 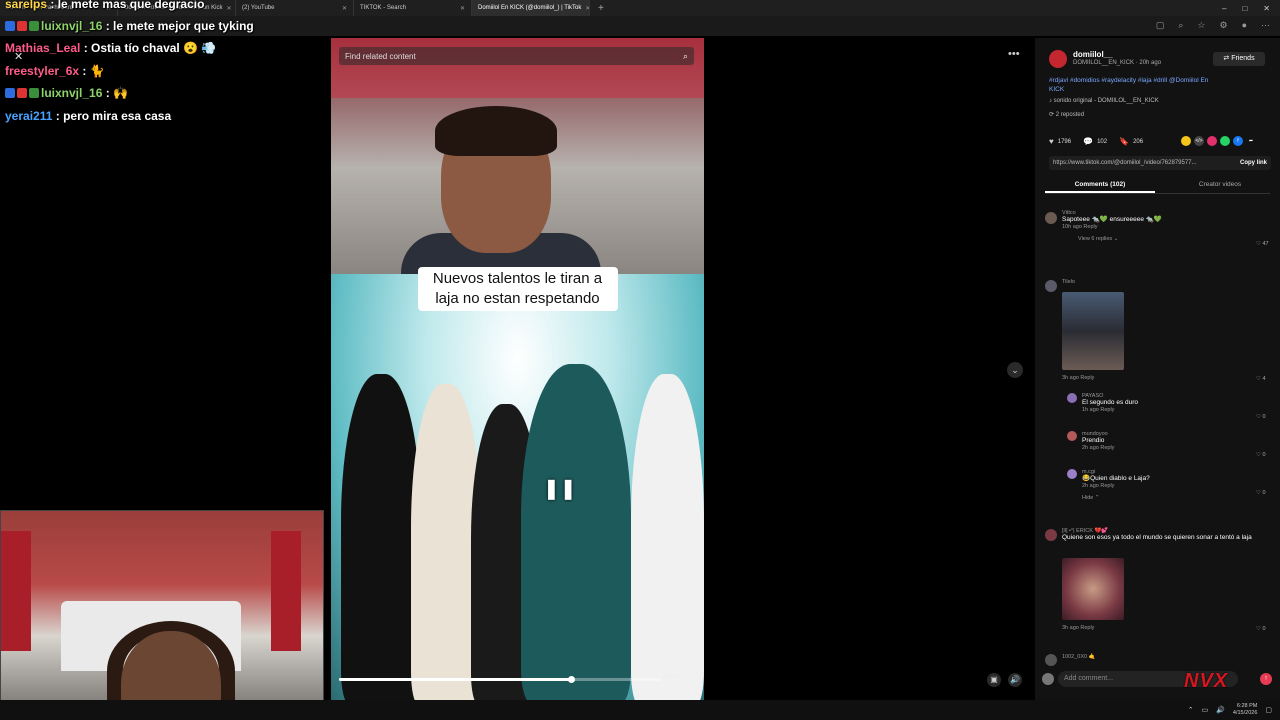 I want to click on video-progress-bar, so click(x=500, y=679).